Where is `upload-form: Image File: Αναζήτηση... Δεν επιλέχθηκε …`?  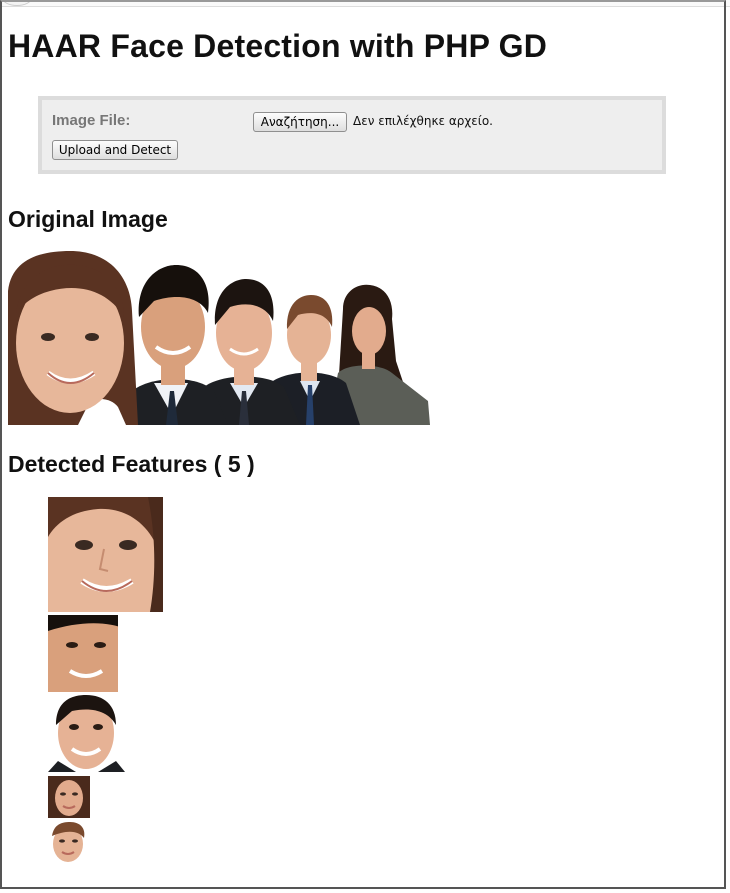 upload-form: Image File: Αναζήτηση... Δεν επιλέχθηκε … is located at coordinates (352, 135).